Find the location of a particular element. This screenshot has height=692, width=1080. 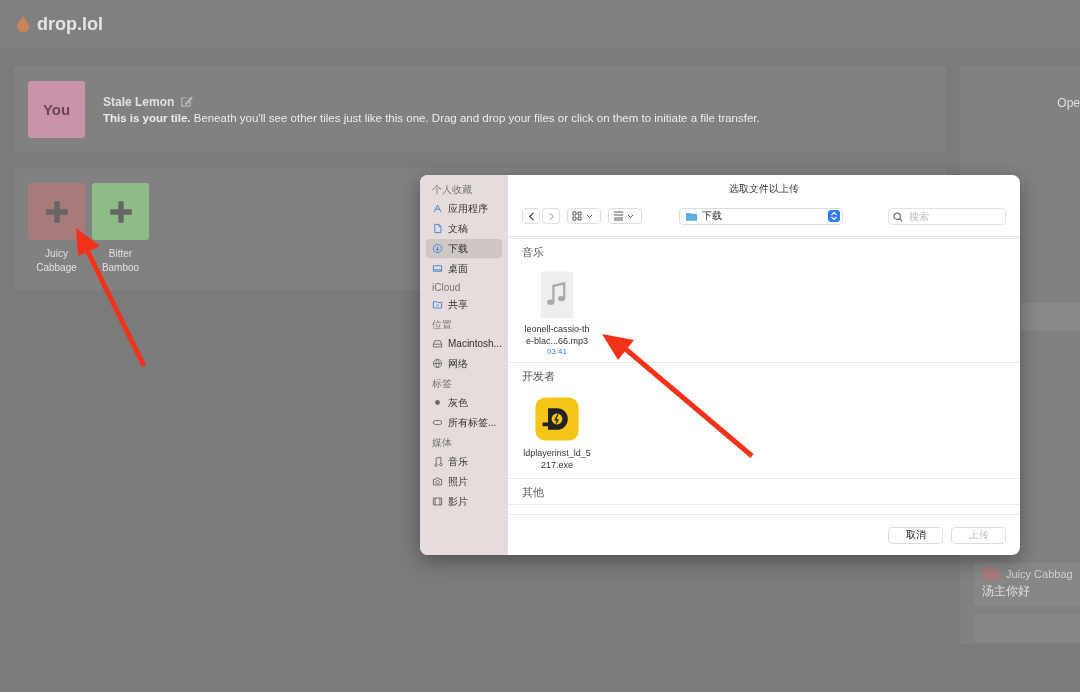

sidebar-item: 照片 is located at coordinates (464, 481).